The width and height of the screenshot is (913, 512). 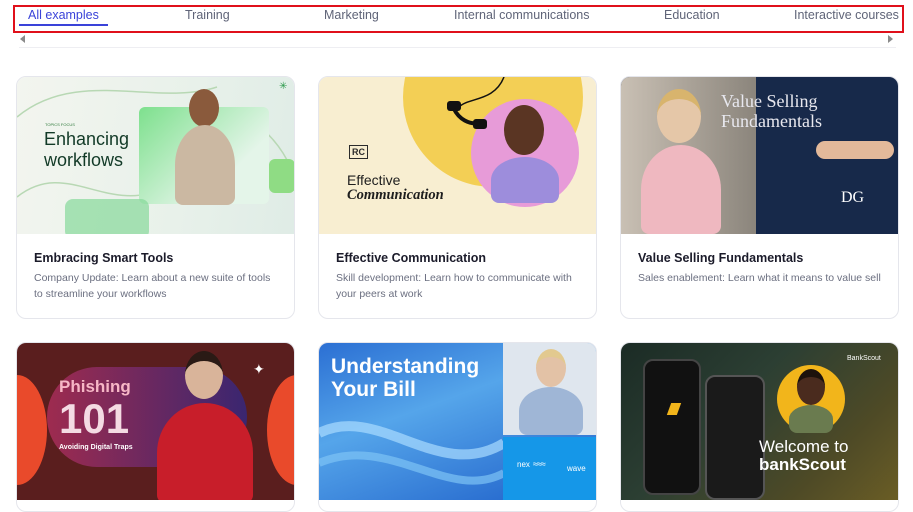 I want to click on decorative-tile, so click(x=281, y=176).